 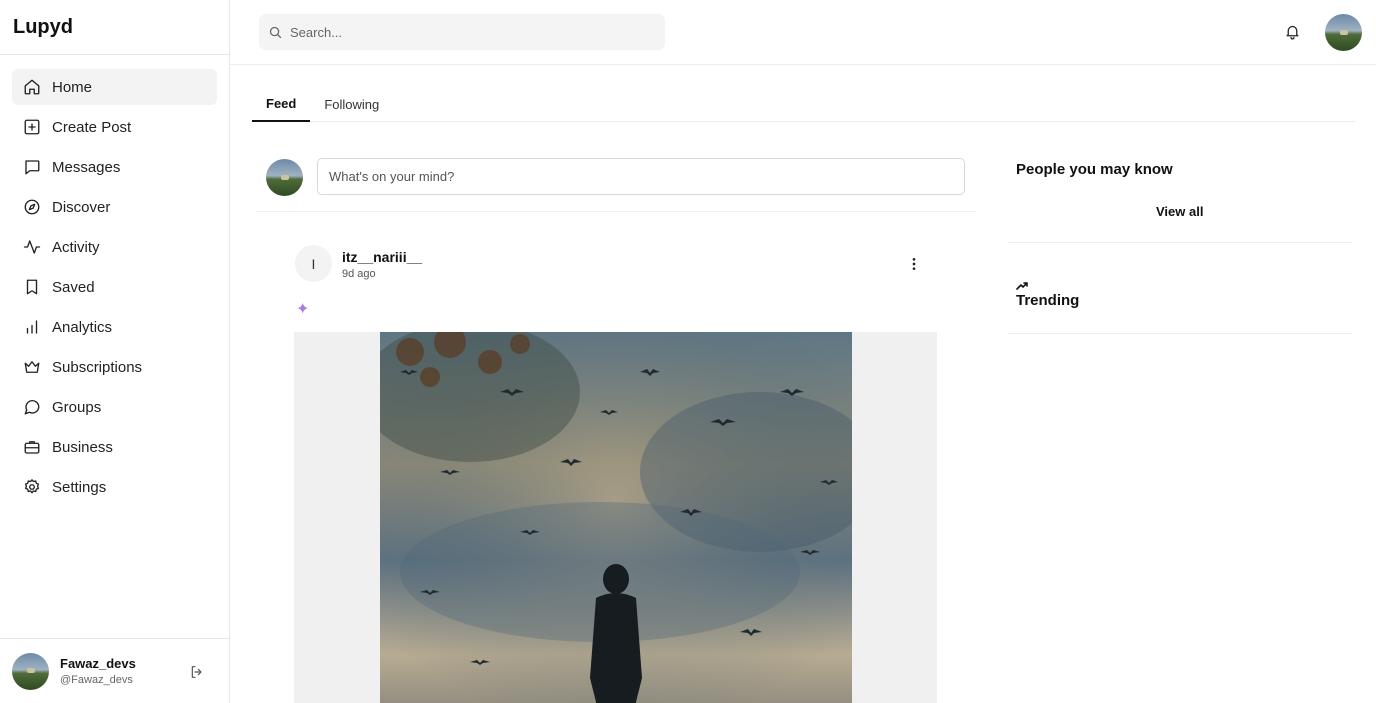 I want to click on sidebar-item-analytics: Analytics, so click(x=114, y=327).